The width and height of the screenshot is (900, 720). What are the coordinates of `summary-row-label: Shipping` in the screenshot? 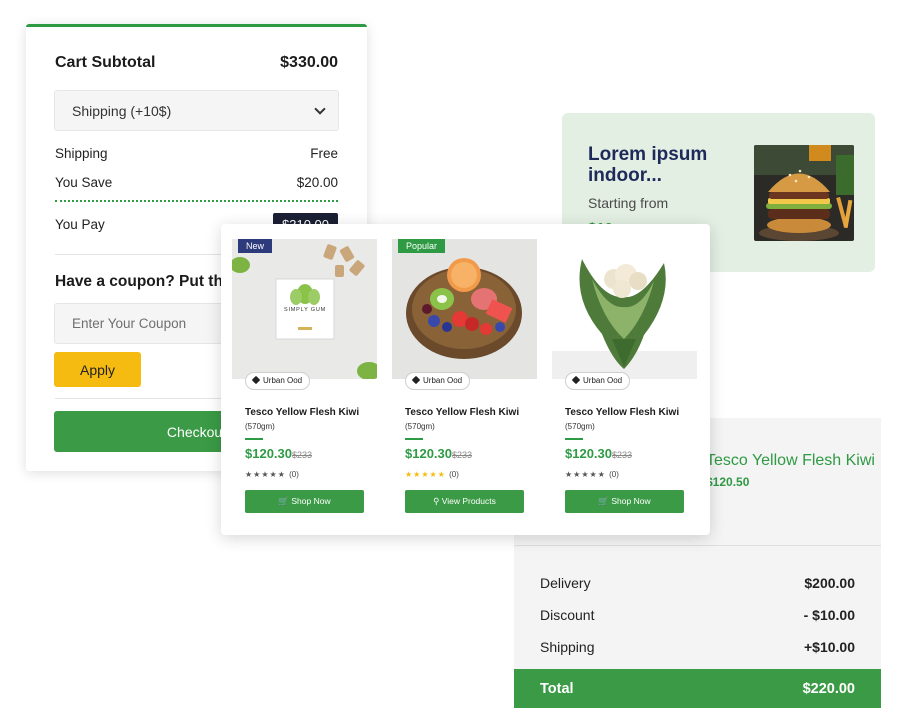 It's located at (567, 647).